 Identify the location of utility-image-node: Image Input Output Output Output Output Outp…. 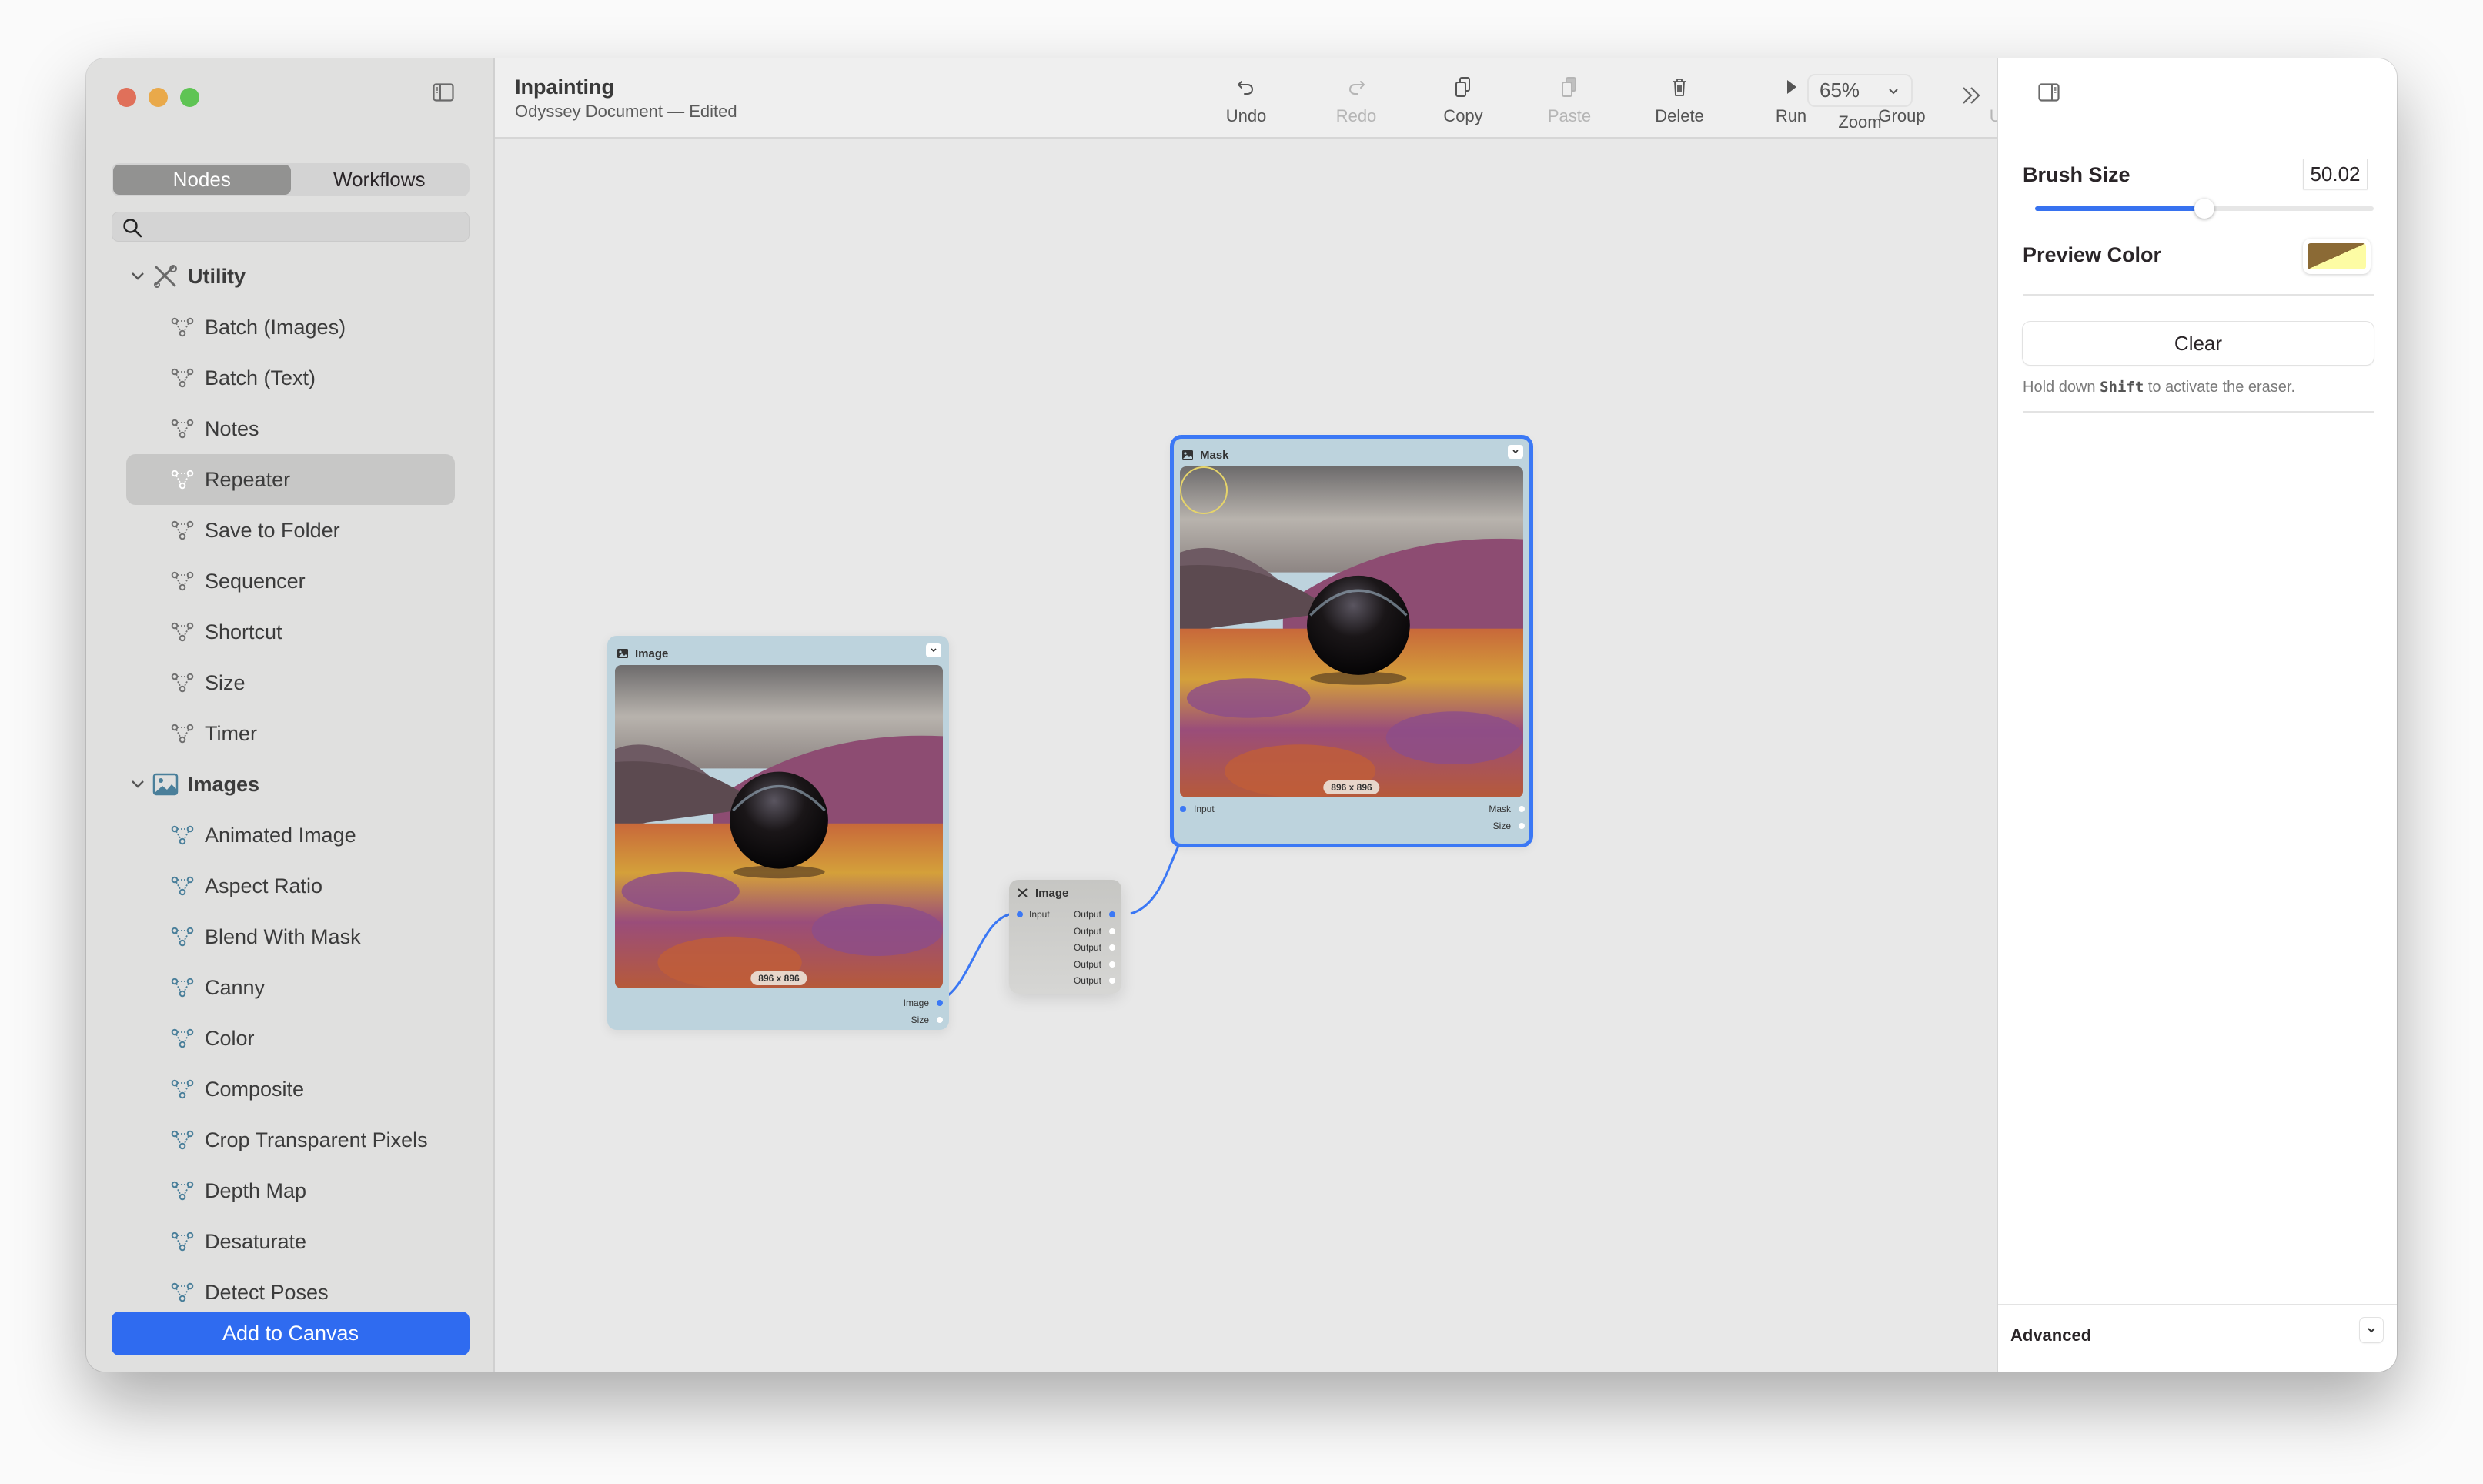
(1065, 937).